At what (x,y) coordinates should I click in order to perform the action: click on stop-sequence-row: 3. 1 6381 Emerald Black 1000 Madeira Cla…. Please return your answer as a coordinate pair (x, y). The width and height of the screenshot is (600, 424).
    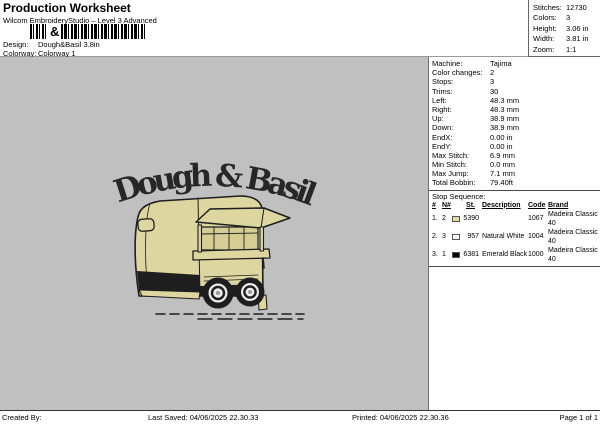
    Looking at the image, I should click on (514, 255).